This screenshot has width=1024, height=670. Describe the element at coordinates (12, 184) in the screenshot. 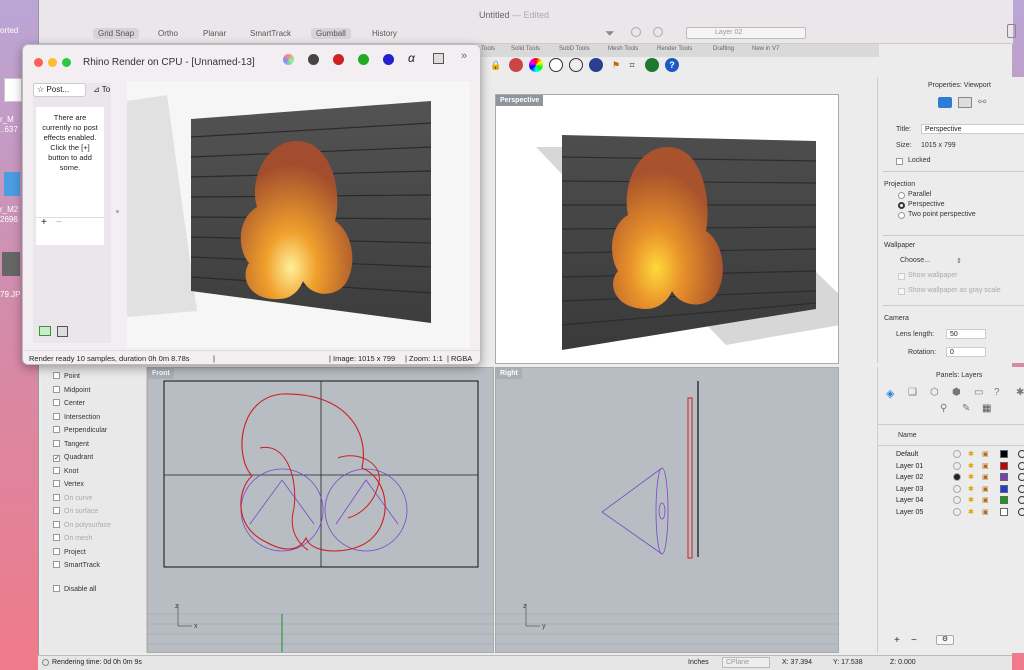

I see `folder-icon` at that location.